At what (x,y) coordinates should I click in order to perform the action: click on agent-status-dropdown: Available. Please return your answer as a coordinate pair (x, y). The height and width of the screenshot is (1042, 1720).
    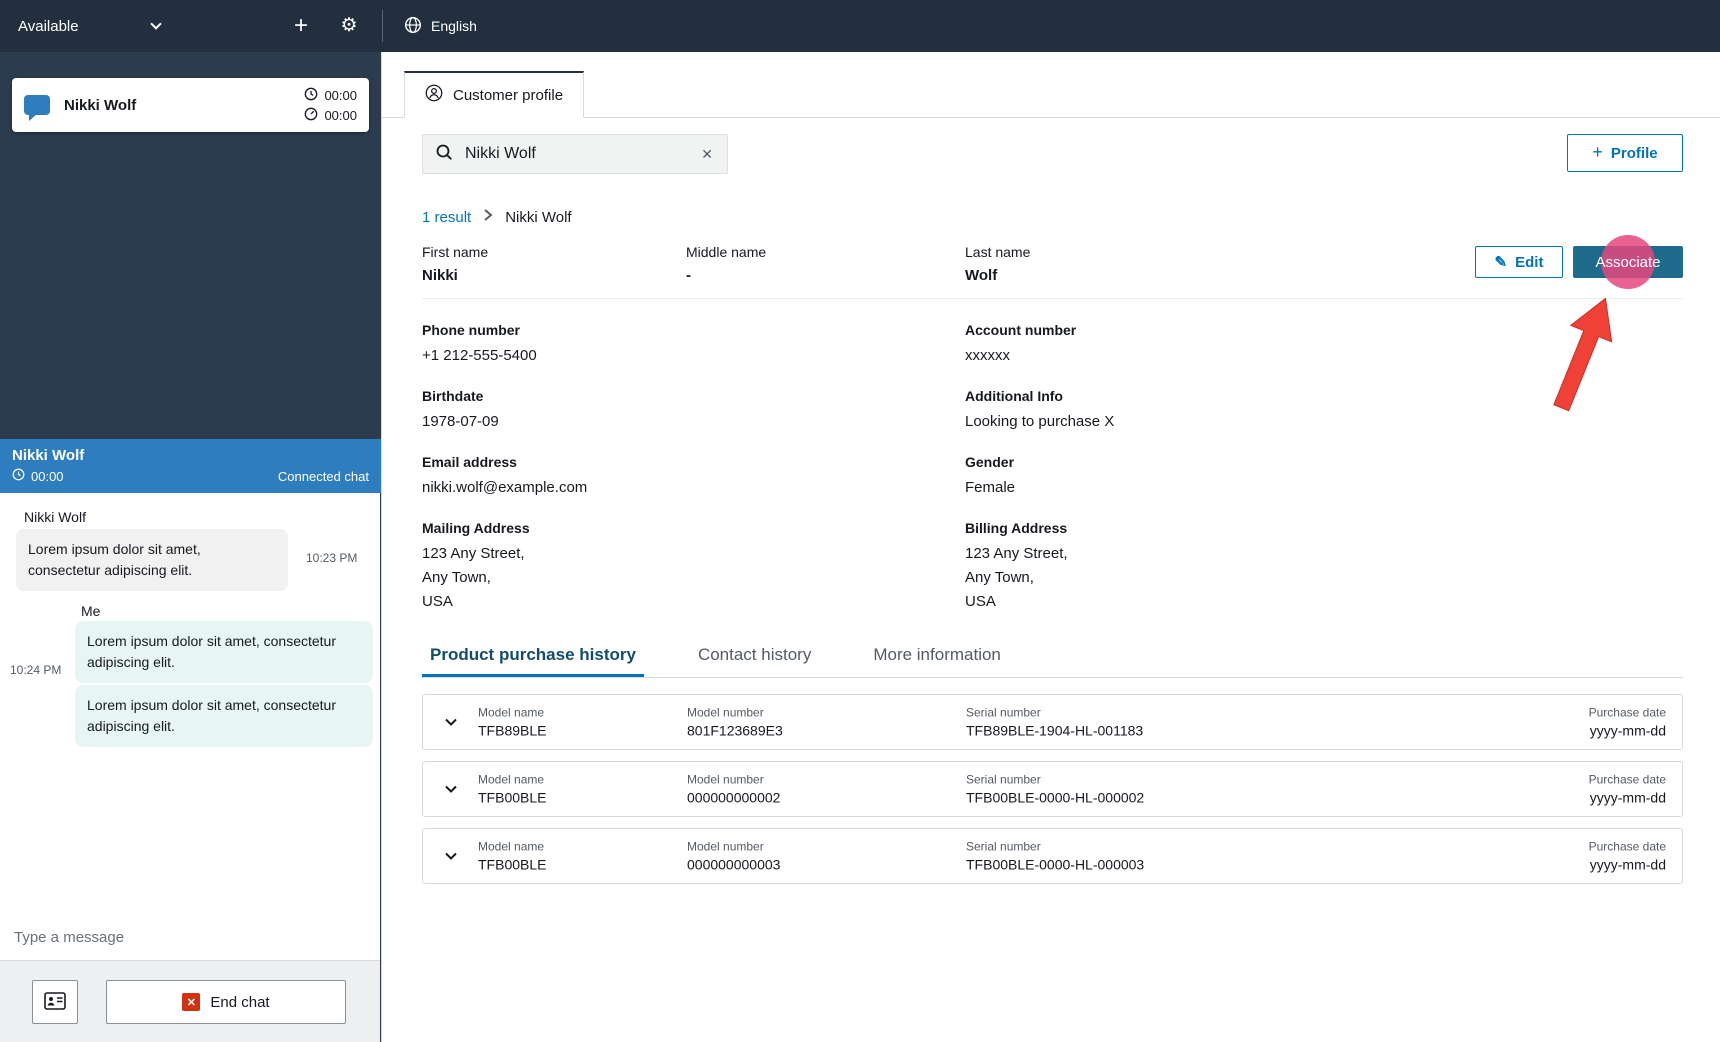
    Looking at the image, I should click on (90, 26).